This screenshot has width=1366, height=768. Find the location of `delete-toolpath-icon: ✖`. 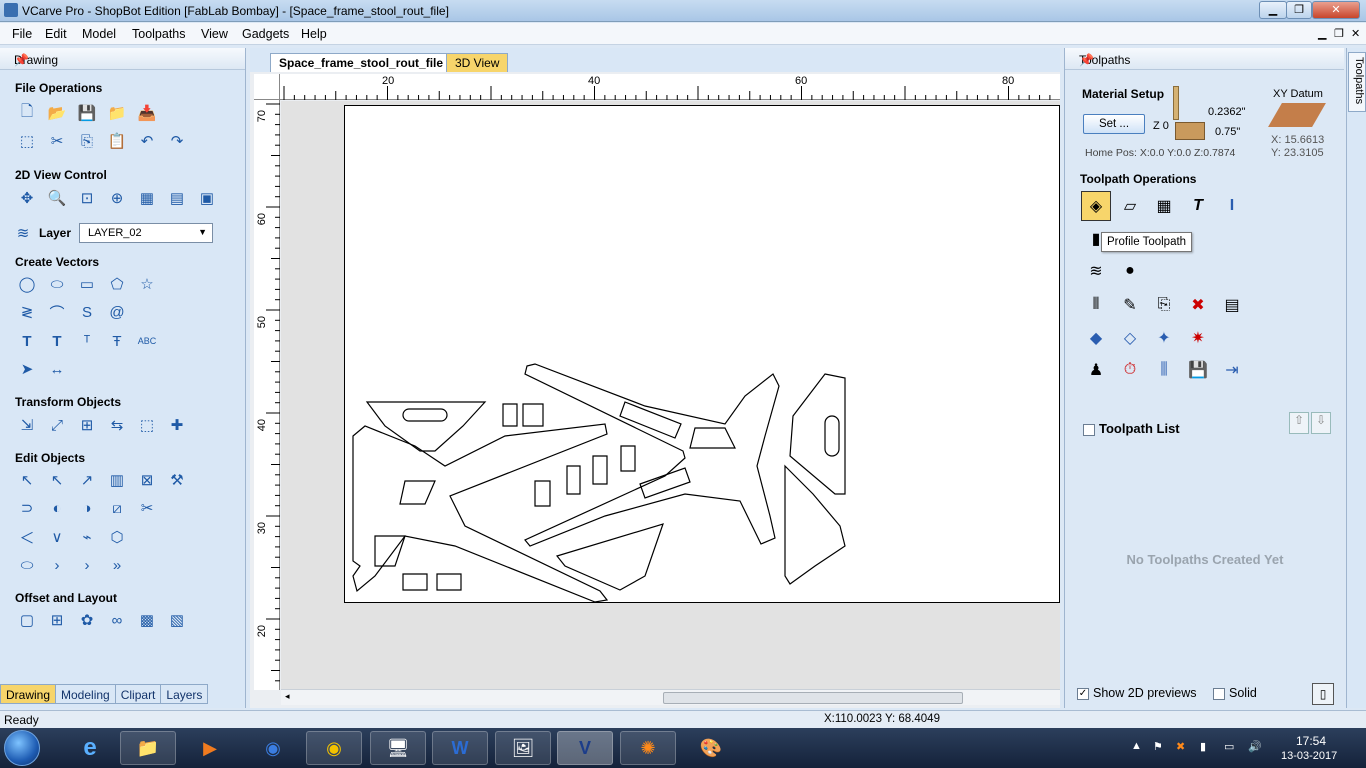

delete-toolpath-icon: ✖ is located at coordinates (1198, 305).